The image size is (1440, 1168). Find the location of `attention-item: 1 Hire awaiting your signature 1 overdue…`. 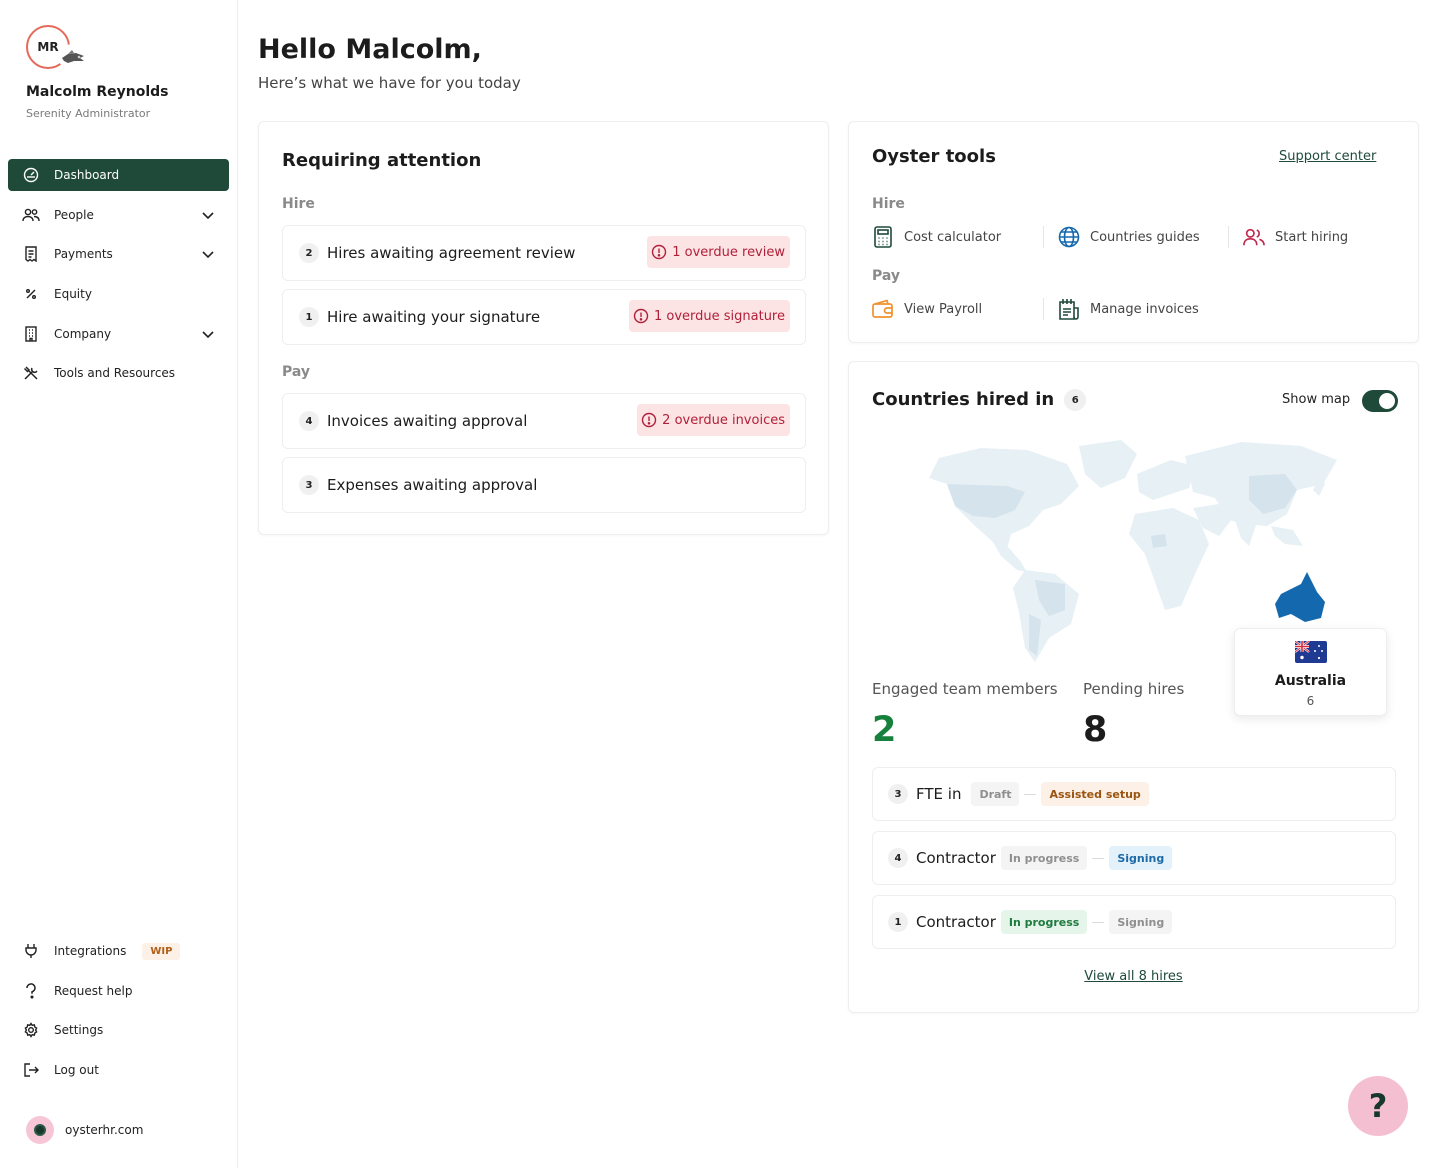

attention-item: 1 Hire awaiting your signature 1 overdue… is located at coordinates (544, 317).